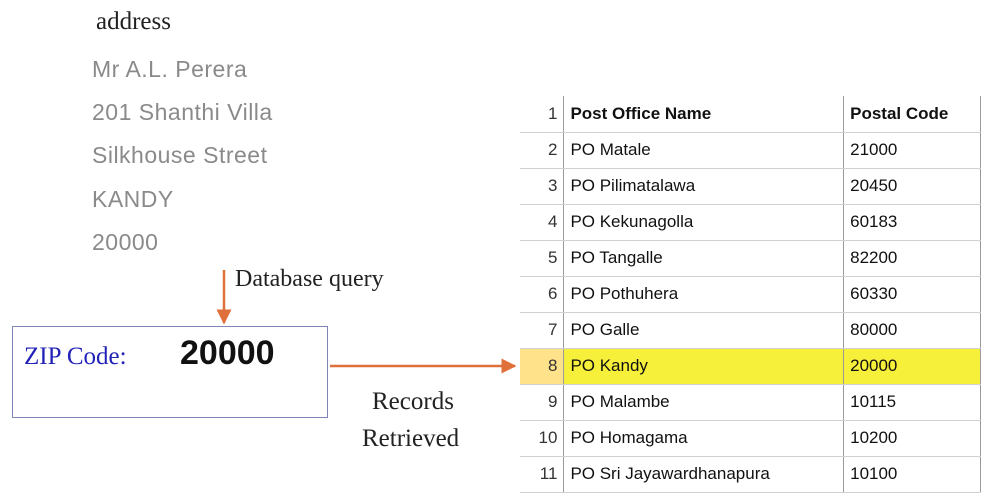 Image resolution: width=981 pixels, height=495 pixels. What do you see at coordinates (542, 258) in the screenshot?
I see `row-number: 5` at bounding box center [542, 258].